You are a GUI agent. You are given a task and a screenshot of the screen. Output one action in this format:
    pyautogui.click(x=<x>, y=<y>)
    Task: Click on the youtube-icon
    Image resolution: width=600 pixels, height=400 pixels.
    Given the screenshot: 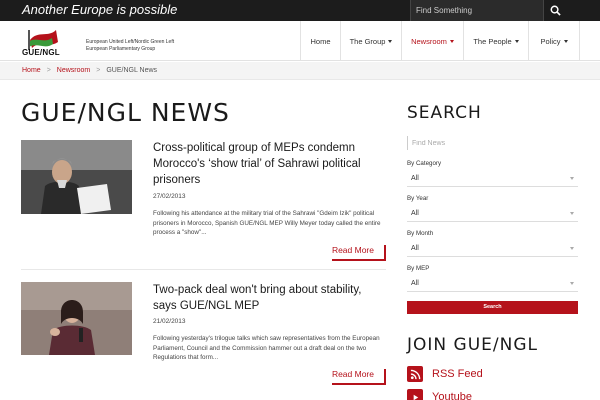 What is the action you would take?
    pyautogui.click(x=415, y=394)
    